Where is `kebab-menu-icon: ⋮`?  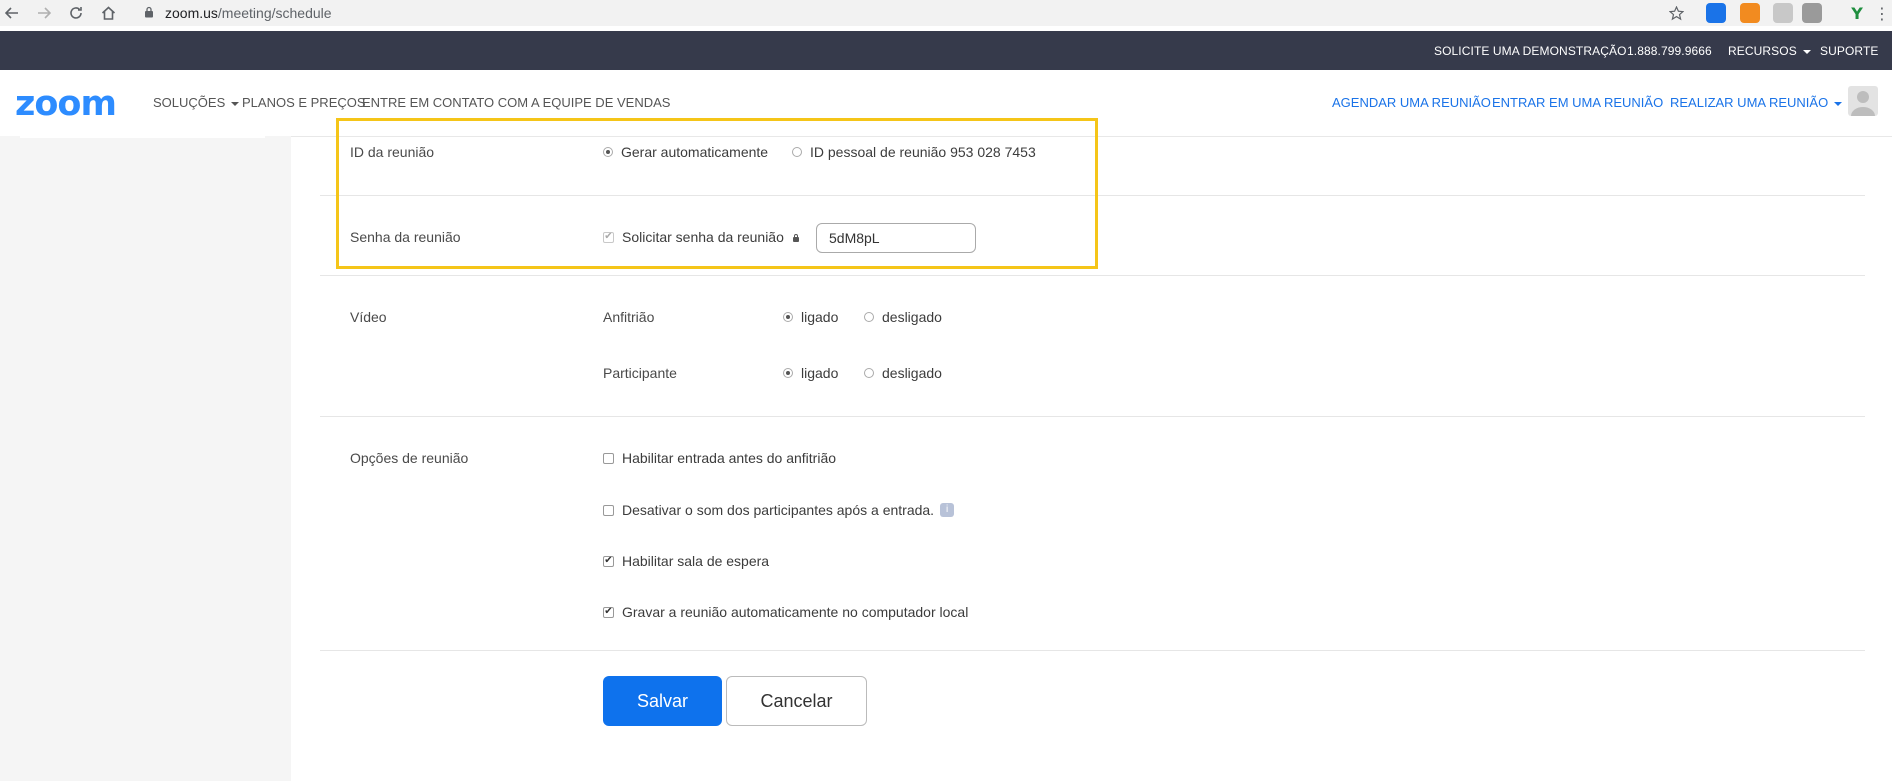 kebab-menu-icon: ⋮ is located at coordinates (1882, 13).